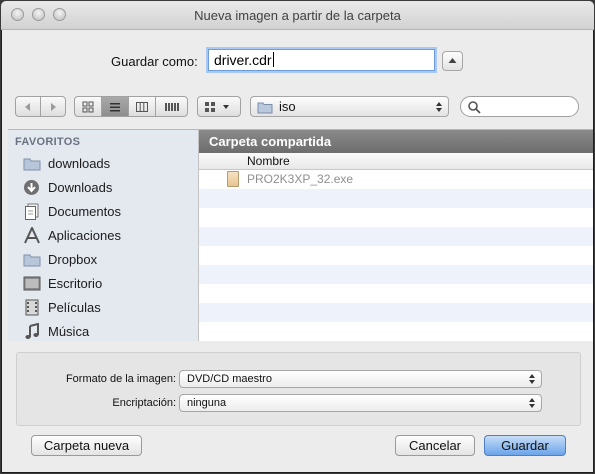  I want to click on search-icon, so click(474, 107).